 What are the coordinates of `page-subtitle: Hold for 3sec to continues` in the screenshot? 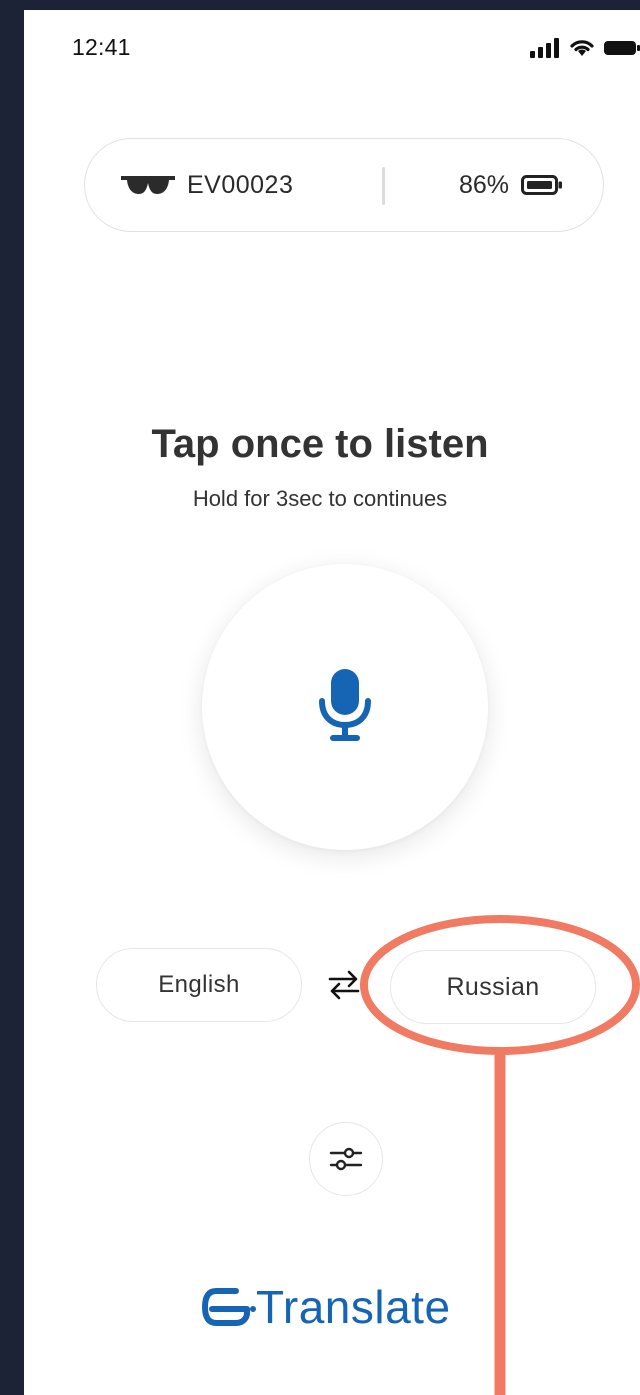 It's located at (320, 498).